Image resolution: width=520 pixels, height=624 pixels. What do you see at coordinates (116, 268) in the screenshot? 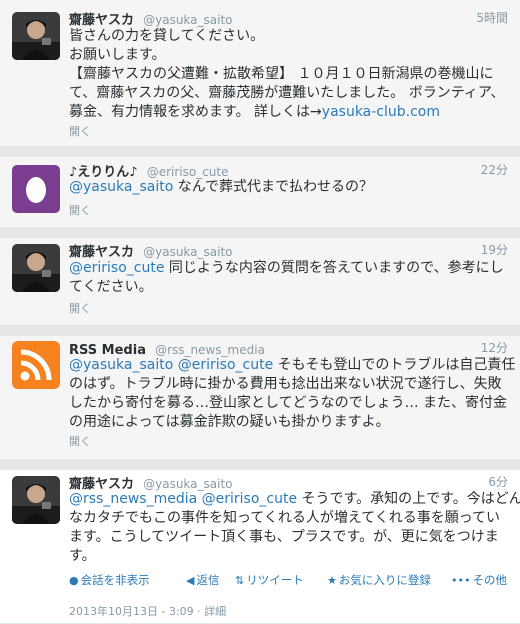
I see `mention-link: @eririso_cute` at bounding box center [116, 268].